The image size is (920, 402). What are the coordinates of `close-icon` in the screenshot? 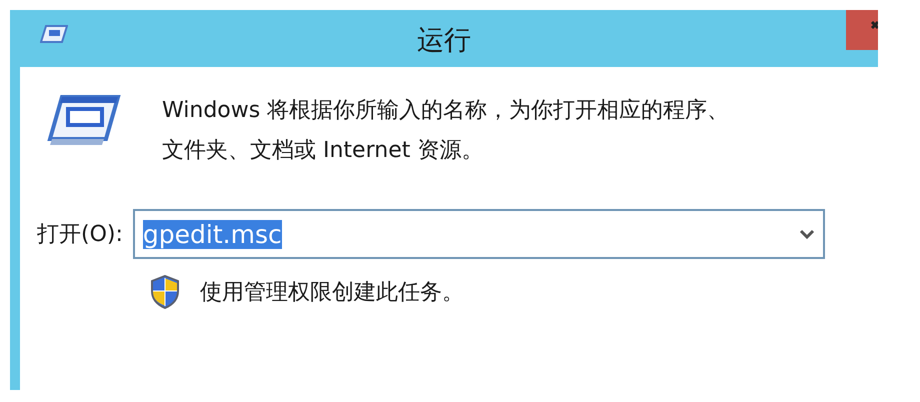 It's located at (874, 25).